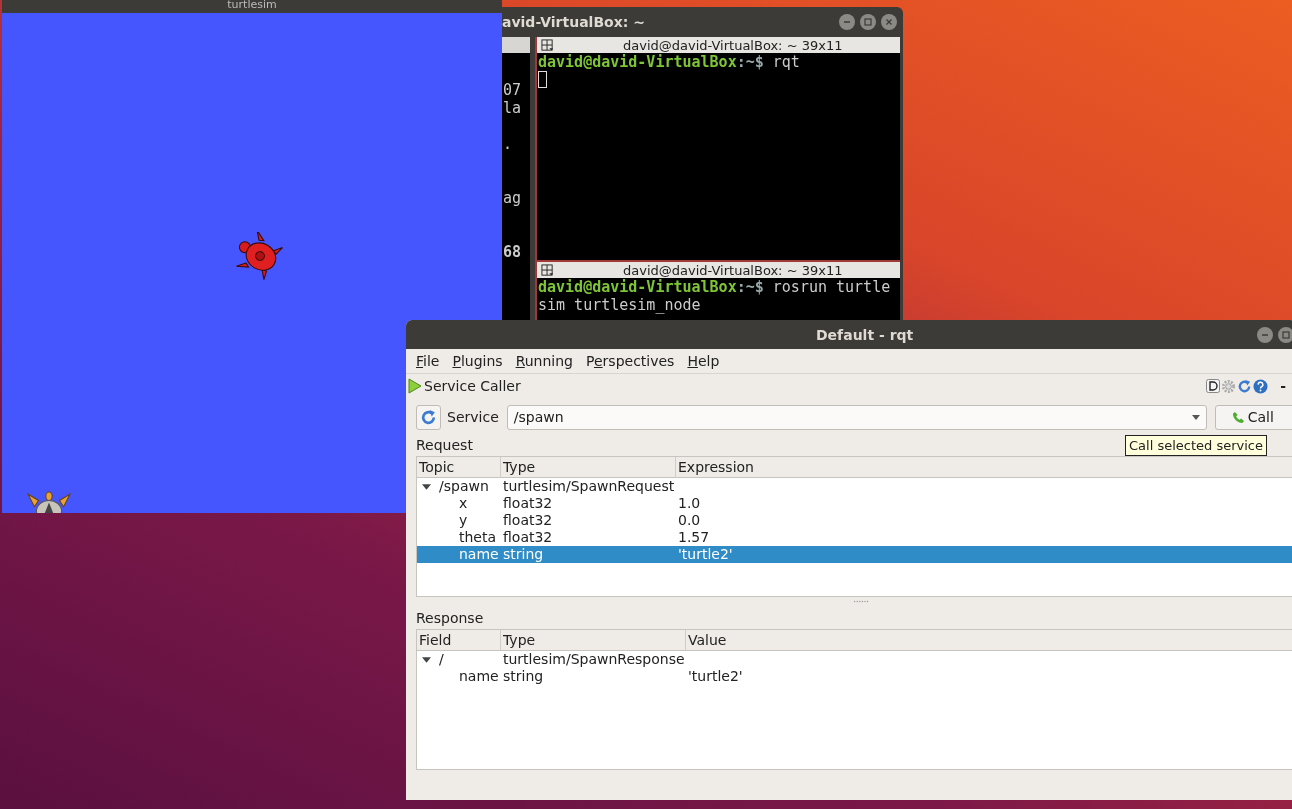 The width and height of the screenshot is (1292, 809). Describe the element at coordinates (689, 520) in the screenshot. I see `table-cell: 0.0` at that location.